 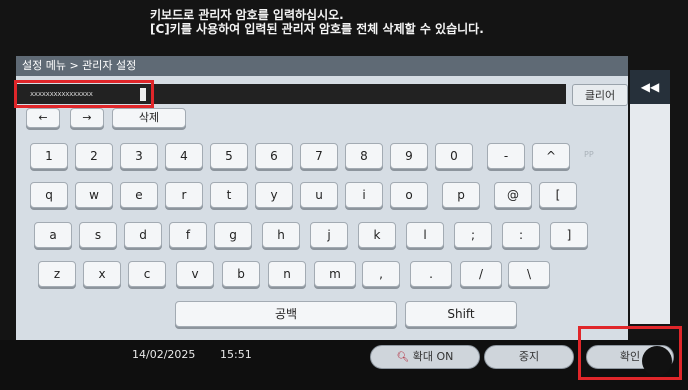 I want to click on key-p: p, so click(x=461, y=195).